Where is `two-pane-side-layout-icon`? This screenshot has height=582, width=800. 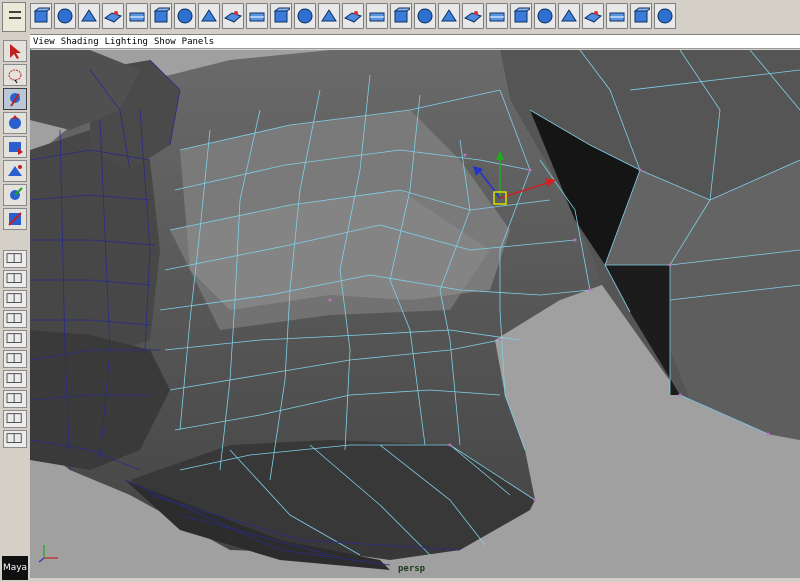 two-pane-side-layout-icon is located at coordinates (15, 299).